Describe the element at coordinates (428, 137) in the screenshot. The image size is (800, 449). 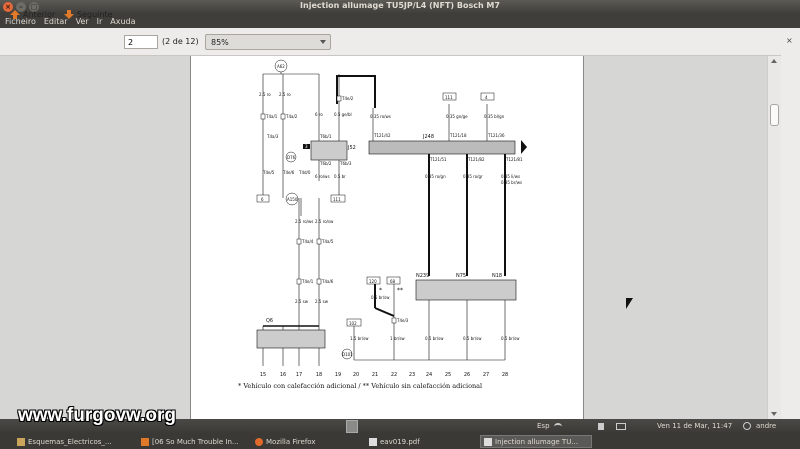
I see `label-j248: J248` at that location.